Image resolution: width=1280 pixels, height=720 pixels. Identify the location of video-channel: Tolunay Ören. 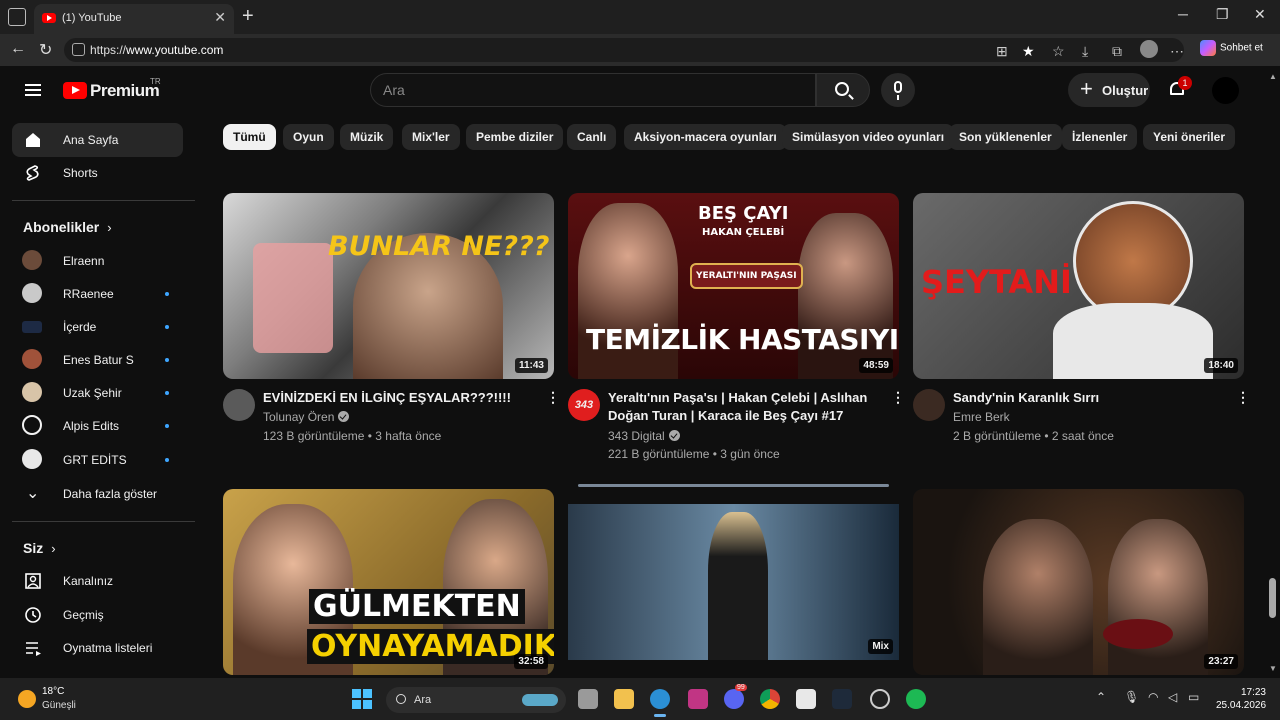
(306, 417).